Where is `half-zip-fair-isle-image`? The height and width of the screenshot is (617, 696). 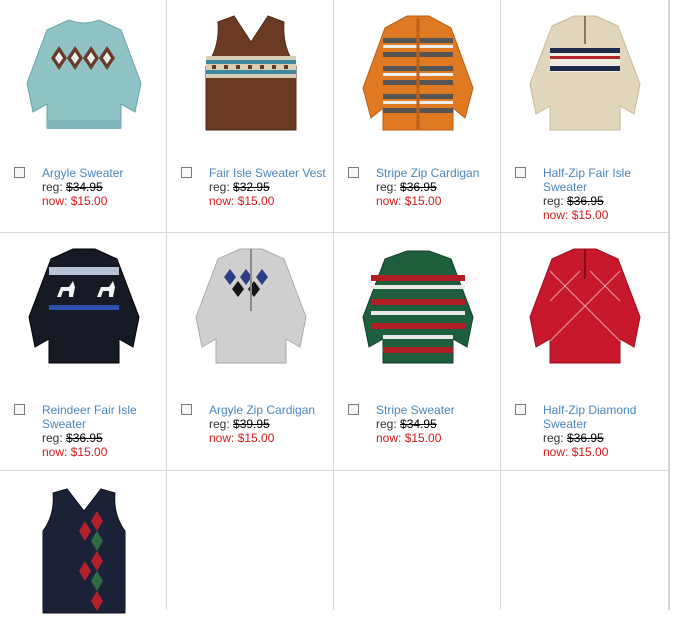
half-zip-fair-isle-image is located at coordinates (585, 74).